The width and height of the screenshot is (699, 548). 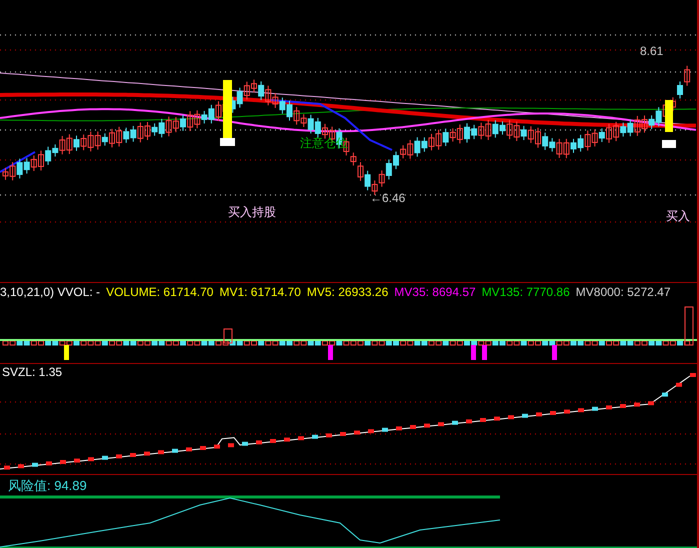 I want to click on indicator-reading: MV135: 7770.86, so click(x=526, y=292).